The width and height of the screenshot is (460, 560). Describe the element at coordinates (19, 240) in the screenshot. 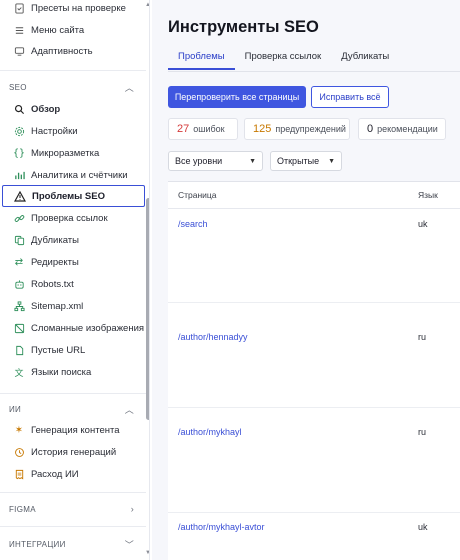

I see `copy-icon` at that location.